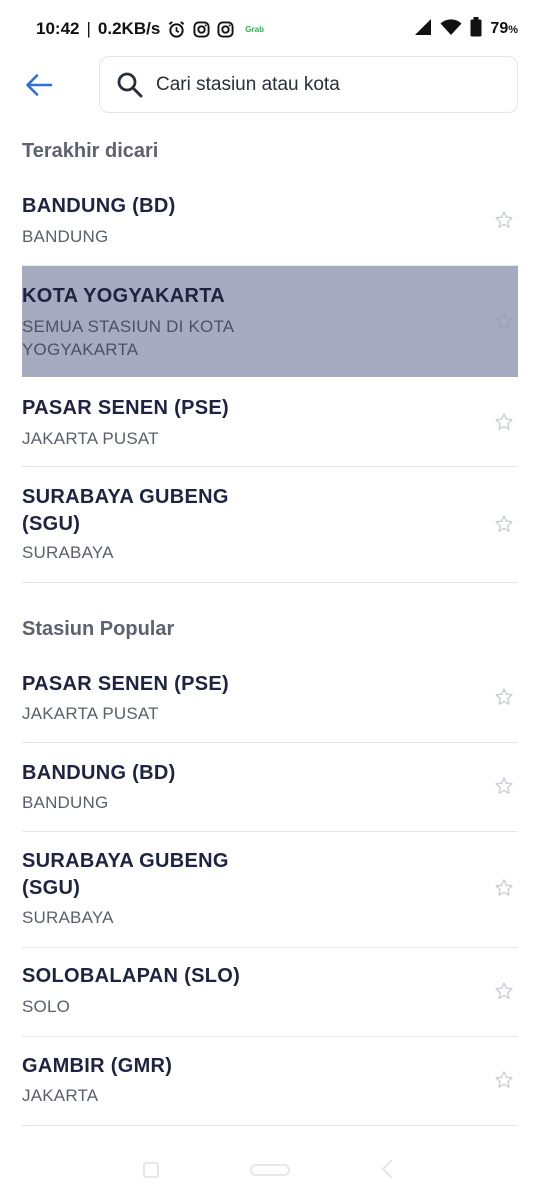  Describe the element at coordinates (270, 422) in the screenshot. I see `recent-station-pasar-senen: PASAR SENEN (PSE) JAKARTA PUSAT` at that location.